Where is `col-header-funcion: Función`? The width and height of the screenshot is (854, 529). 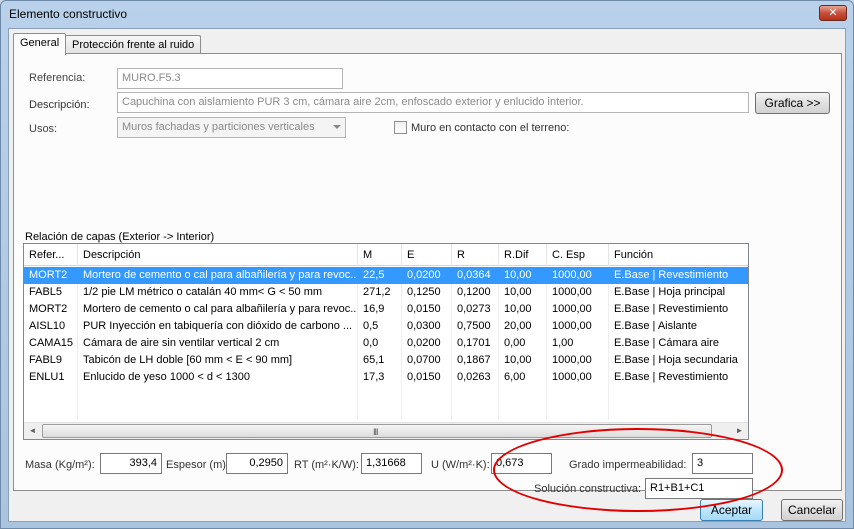 col-header-funcion: Función is located at coordinates (678, 255).